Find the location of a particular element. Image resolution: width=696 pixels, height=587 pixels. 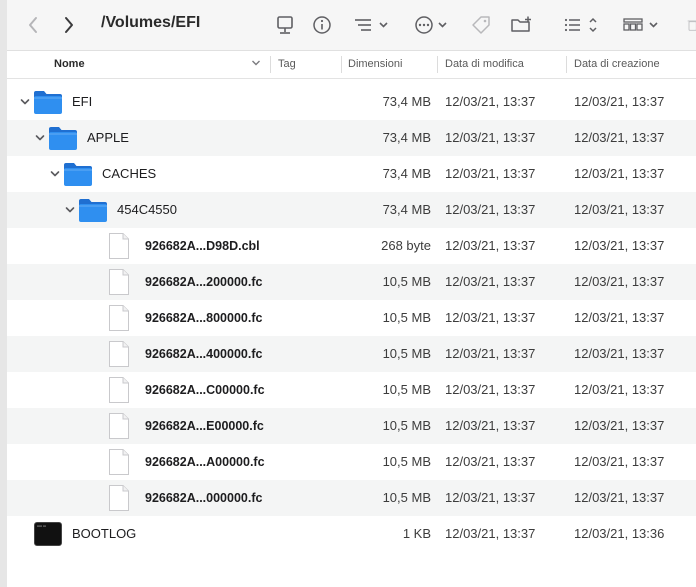

file-size: 1 KB is located at coordinates (416, 533).